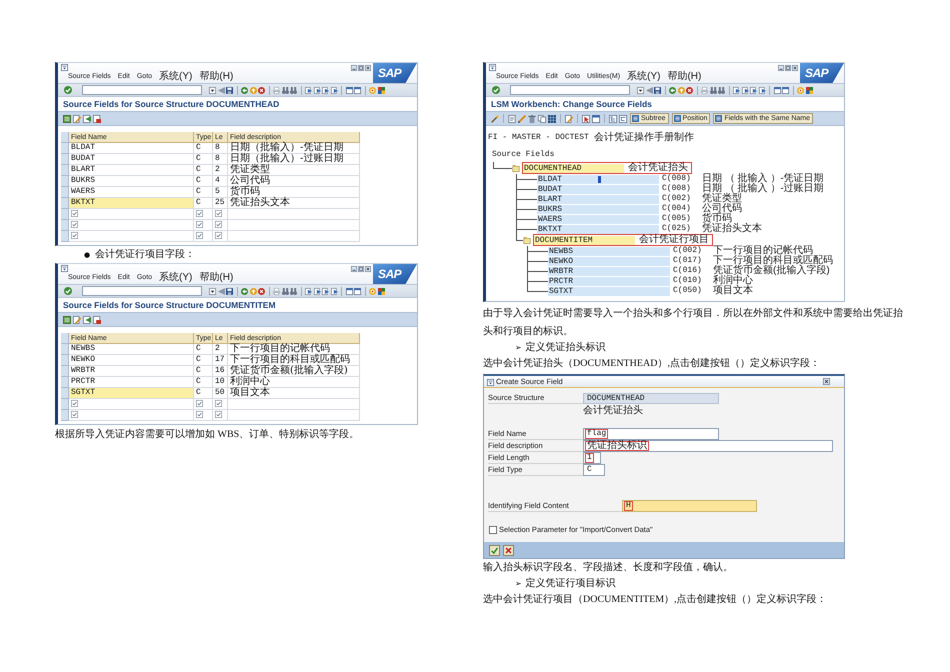  Describe the element at coordinates (220, 393) in the screenshot. I see `table-cell: 50` at that location.